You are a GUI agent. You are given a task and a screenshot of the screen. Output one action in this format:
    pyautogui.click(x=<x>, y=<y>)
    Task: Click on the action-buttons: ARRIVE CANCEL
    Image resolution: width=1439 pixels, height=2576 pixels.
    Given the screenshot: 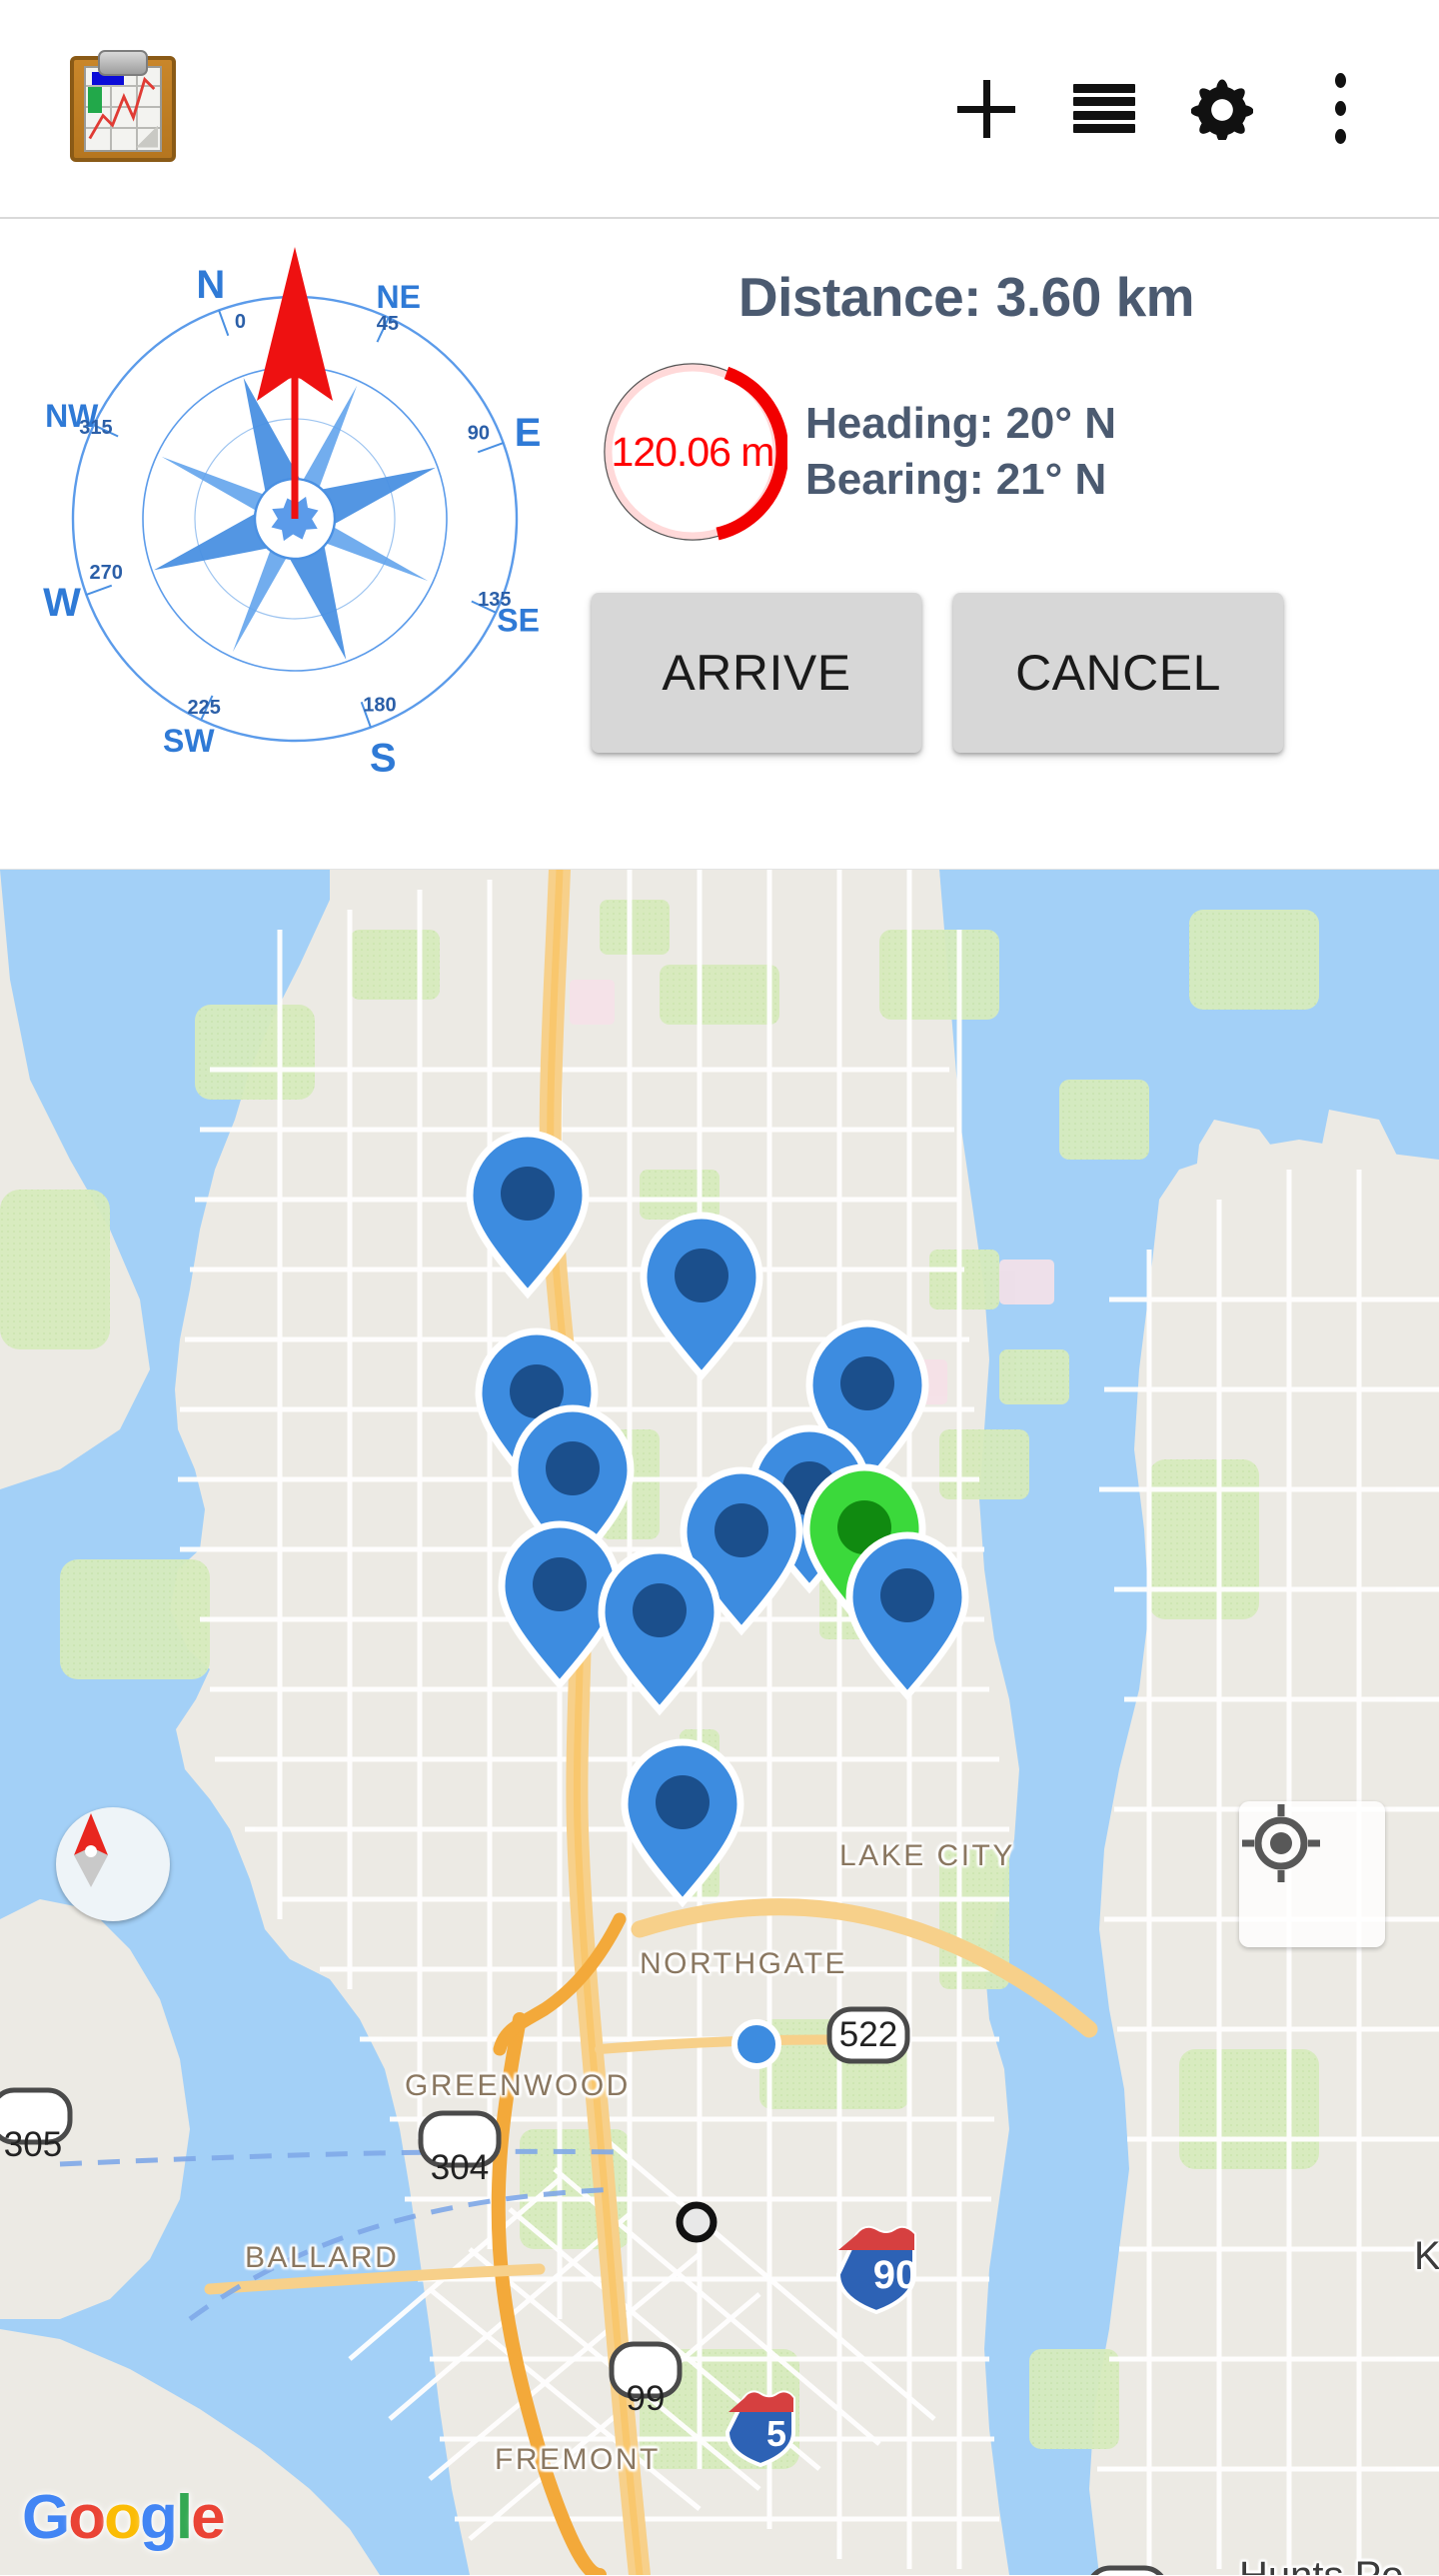 What is the action you would take?
    pyautogui.click(x=966, y=673)
    